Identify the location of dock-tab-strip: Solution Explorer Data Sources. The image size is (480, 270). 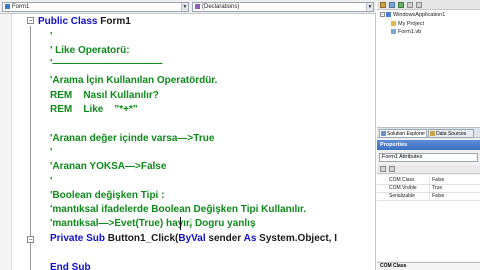
(428, 133).